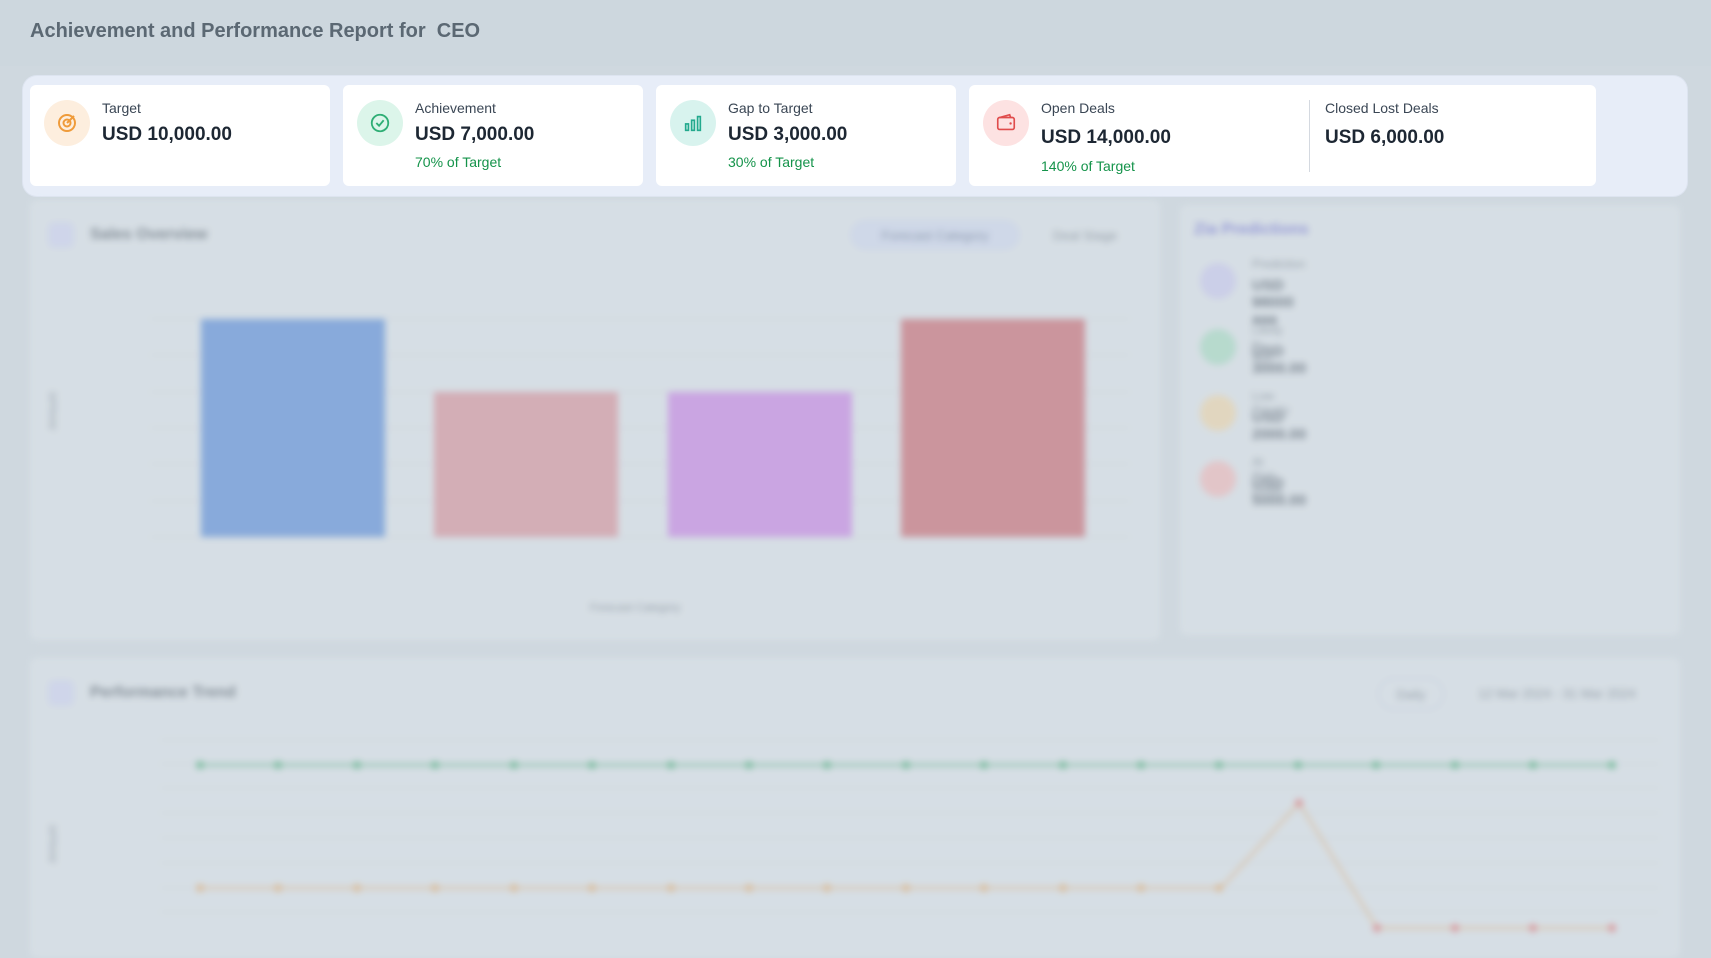  Describe the element at coordinates (121, 108) in the screenshot. I see `kpi-label: Target` at that location.